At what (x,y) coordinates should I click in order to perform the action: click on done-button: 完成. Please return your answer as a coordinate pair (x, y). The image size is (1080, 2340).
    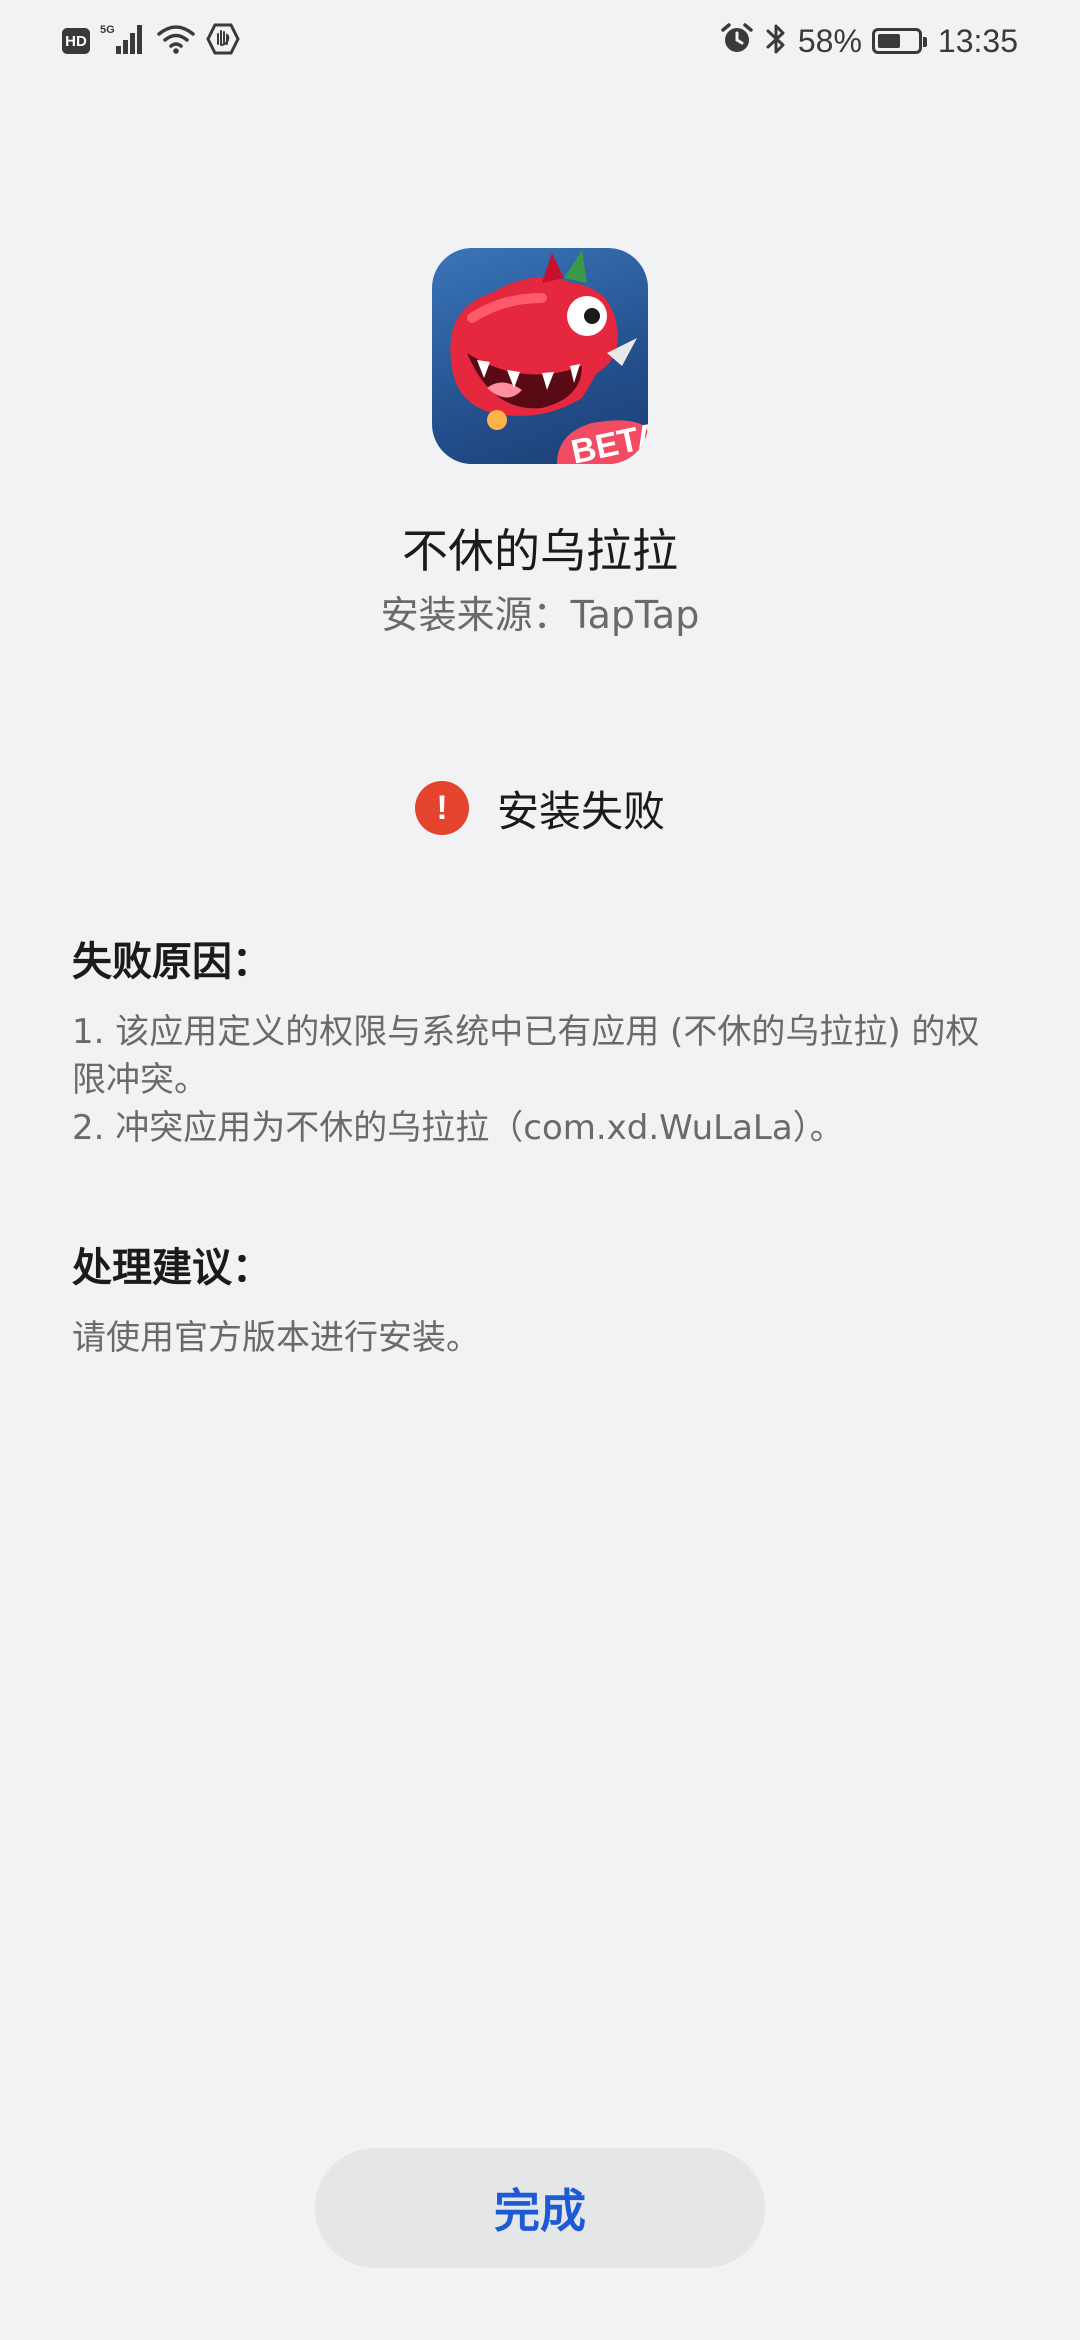
    Looking at the image, I should click on (540, 2208).